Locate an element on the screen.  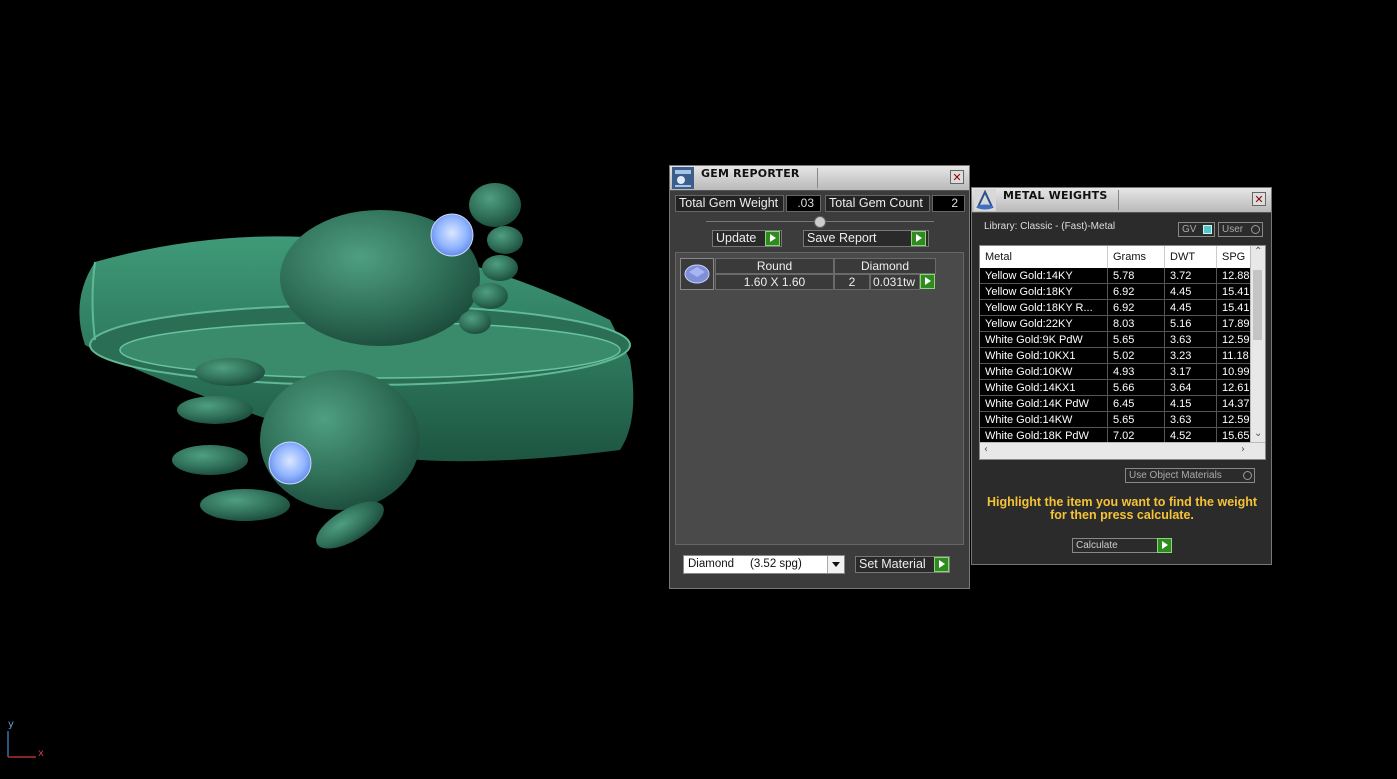
cell-spg: 17.89 is located at coordinates (1234, 324).